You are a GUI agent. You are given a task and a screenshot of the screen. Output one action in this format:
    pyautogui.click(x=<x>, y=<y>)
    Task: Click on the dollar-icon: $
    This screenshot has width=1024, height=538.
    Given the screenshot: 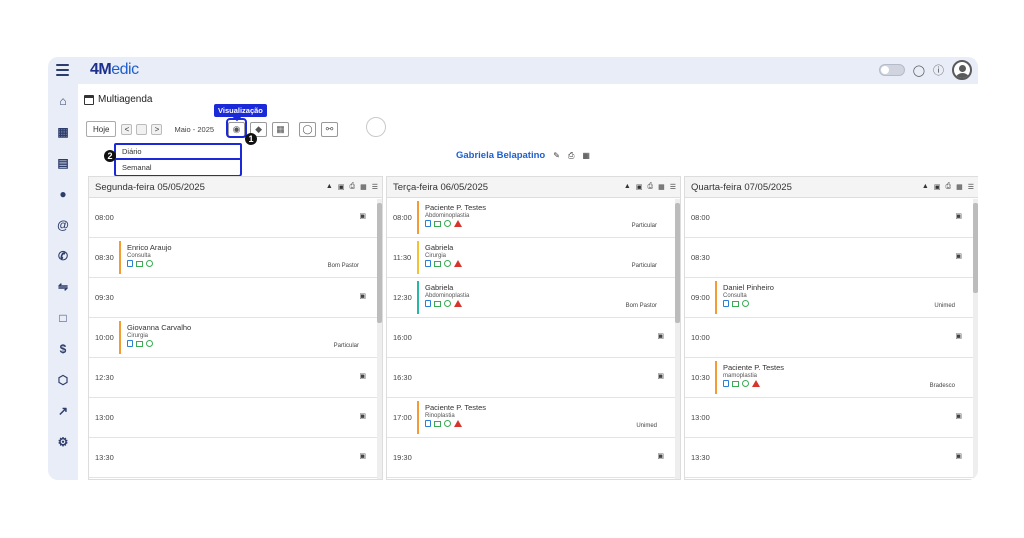 What is the action you would take?
    pyautogui.click(x=63, y=349)
    